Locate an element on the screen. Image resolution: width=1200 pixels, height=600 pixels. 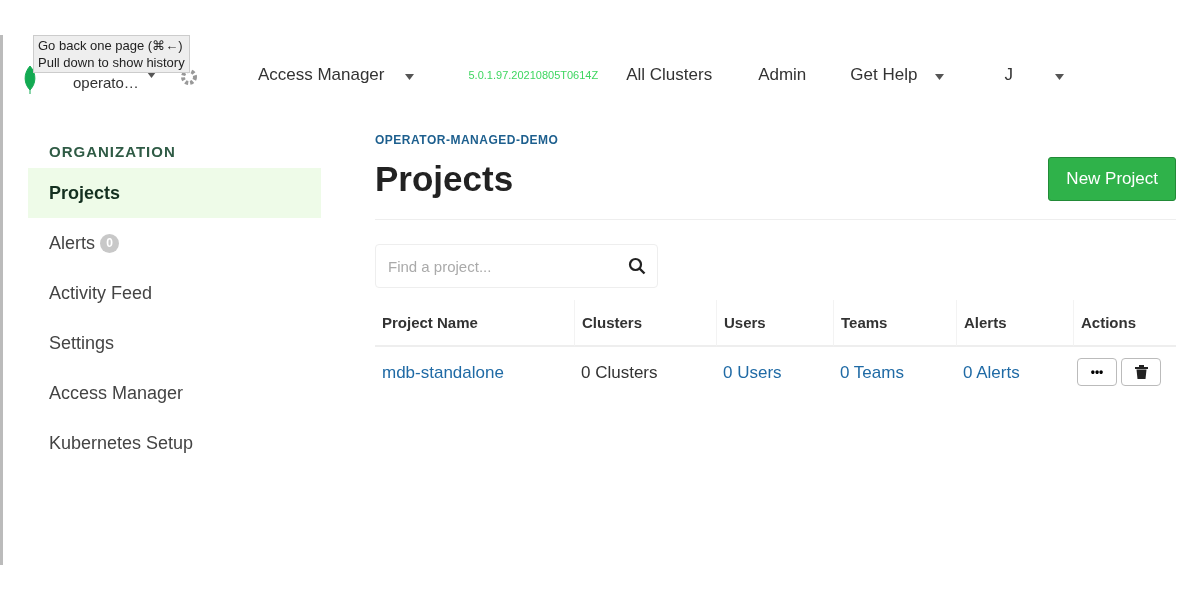
column-header: Actions is located at coordinates (1124, 323).